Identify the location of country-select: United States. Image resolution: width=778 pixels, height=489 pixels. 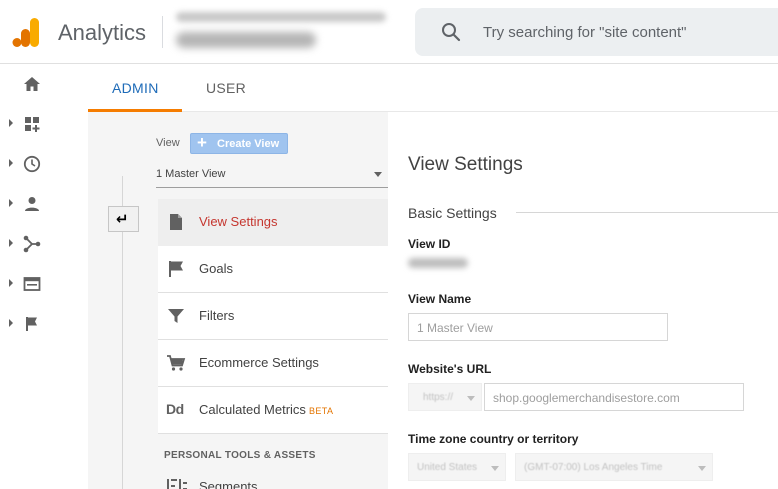
(457, 467).